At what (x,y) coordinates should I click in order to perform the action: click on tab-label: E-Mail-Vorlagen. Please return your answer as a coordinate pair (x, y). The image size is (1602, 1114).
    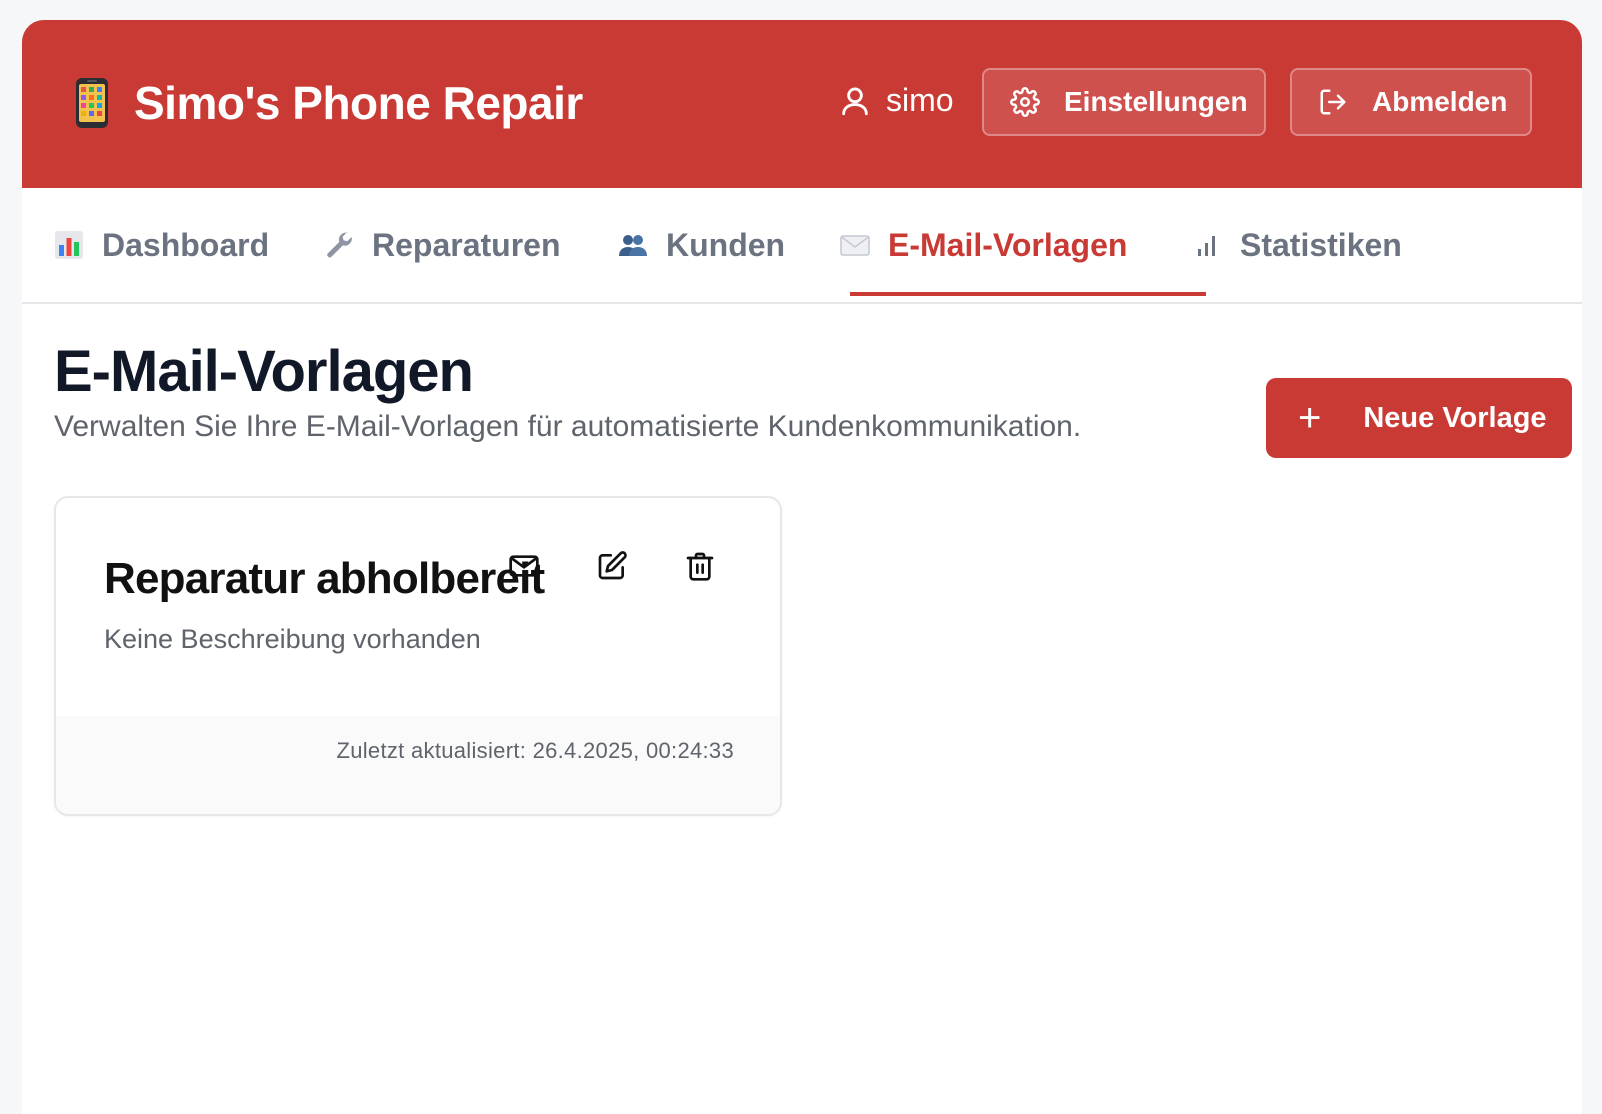
    Looking at the image, I should click on (1008, 244).